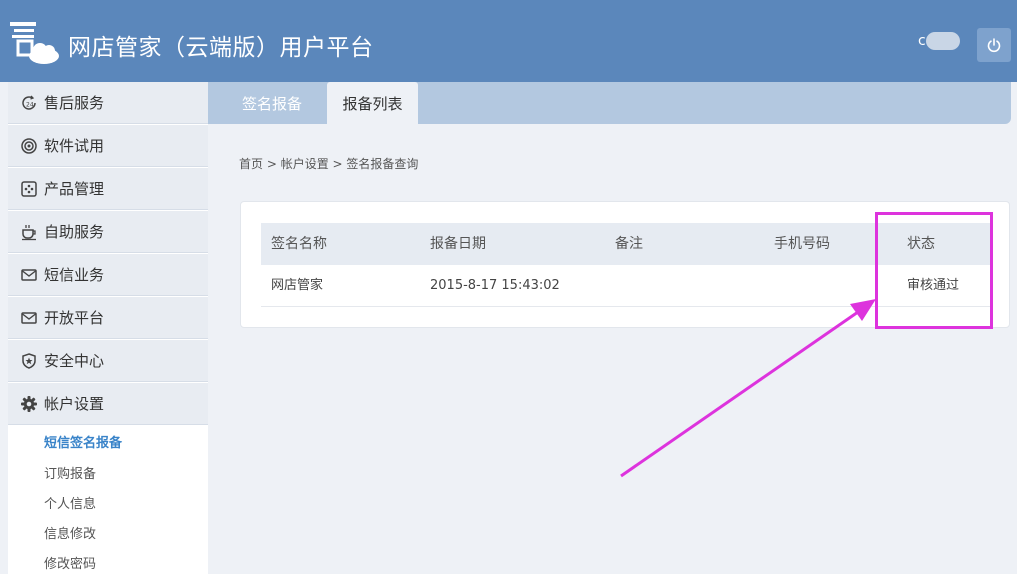 The image size is (1017, 574). Describe the element at coordinates (372, 103) in the screenshot. I see `tab-report-list: 报备列表` at that location.